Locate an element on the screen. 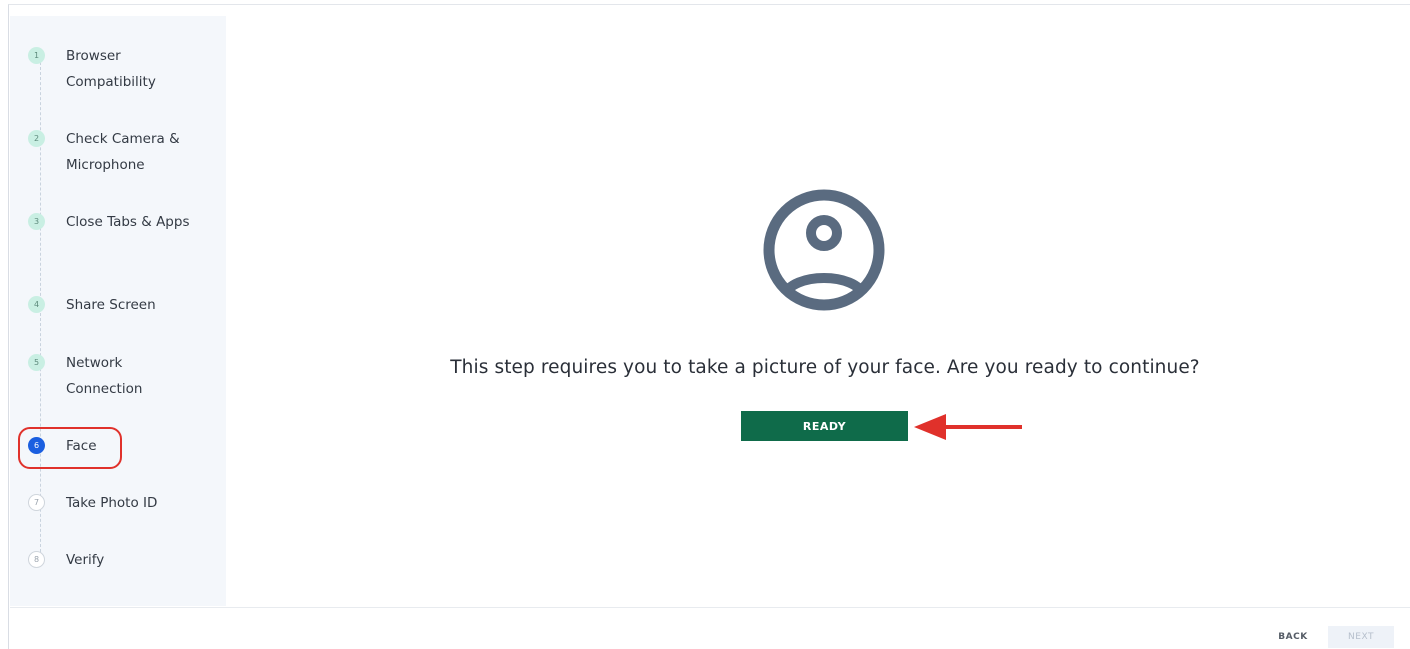 The image size is (1410, 649). step-number-badge: 4 is located at coordinates (36, 304).